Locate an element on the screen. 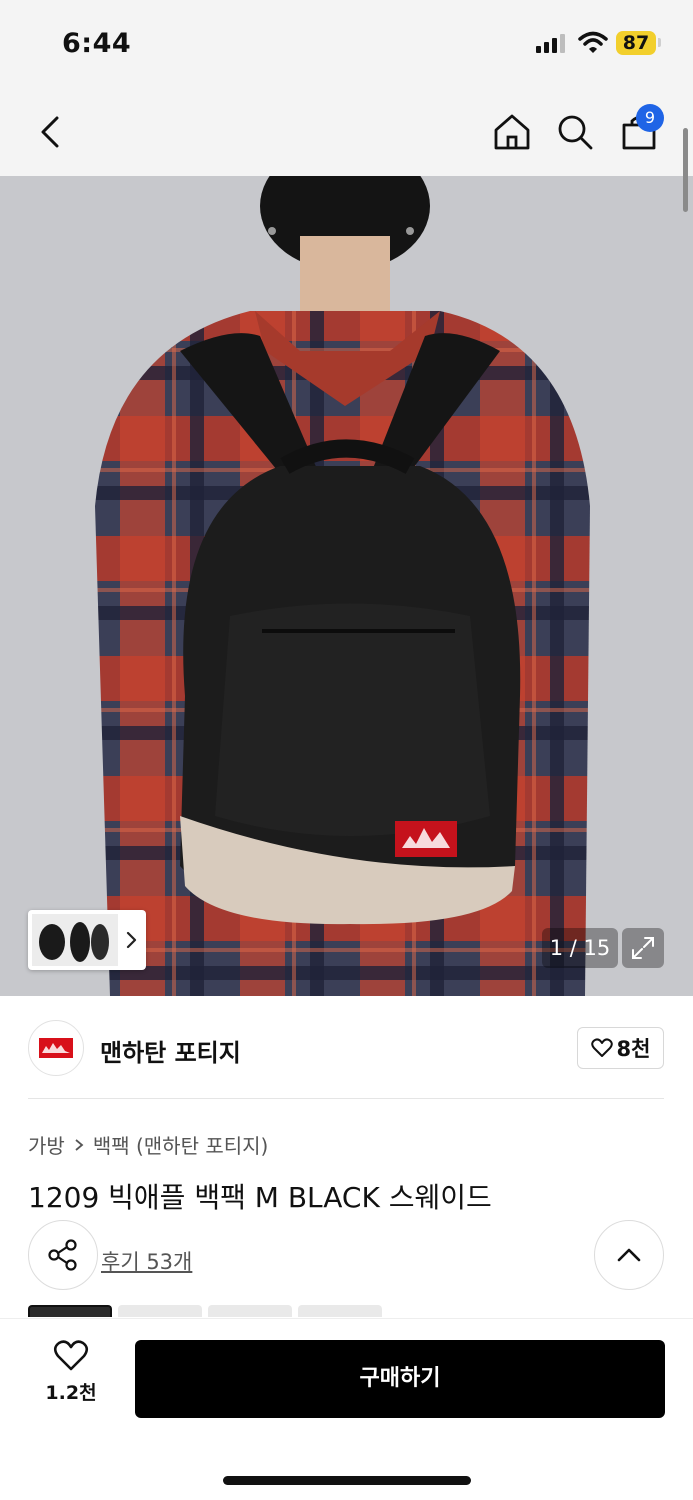 The width and height of the screenshot is (693, 1500). share-icon is located at coordinates (62, 1255).